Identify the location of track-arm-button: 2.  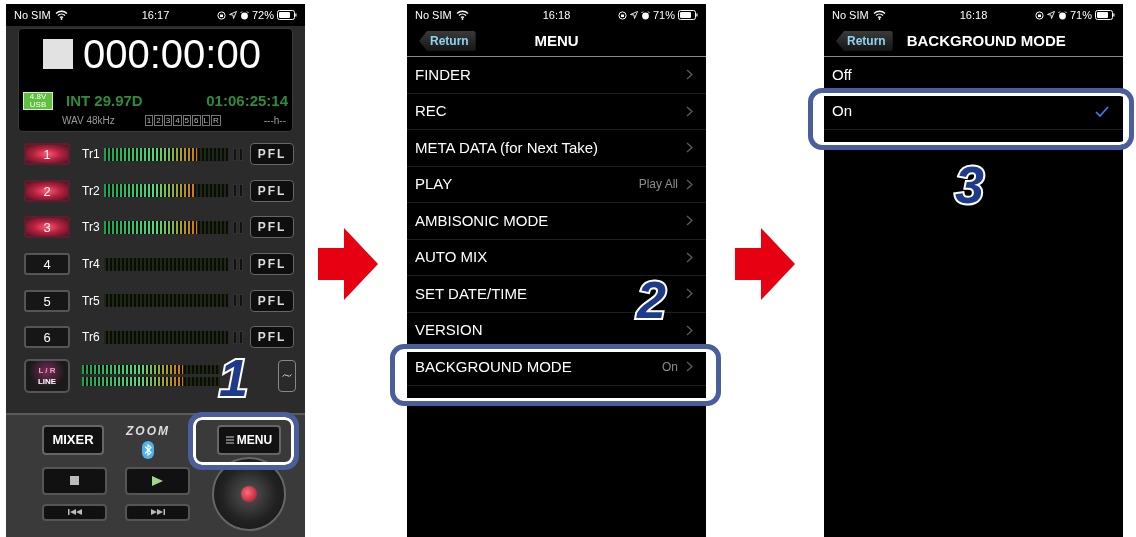
(47, 190).